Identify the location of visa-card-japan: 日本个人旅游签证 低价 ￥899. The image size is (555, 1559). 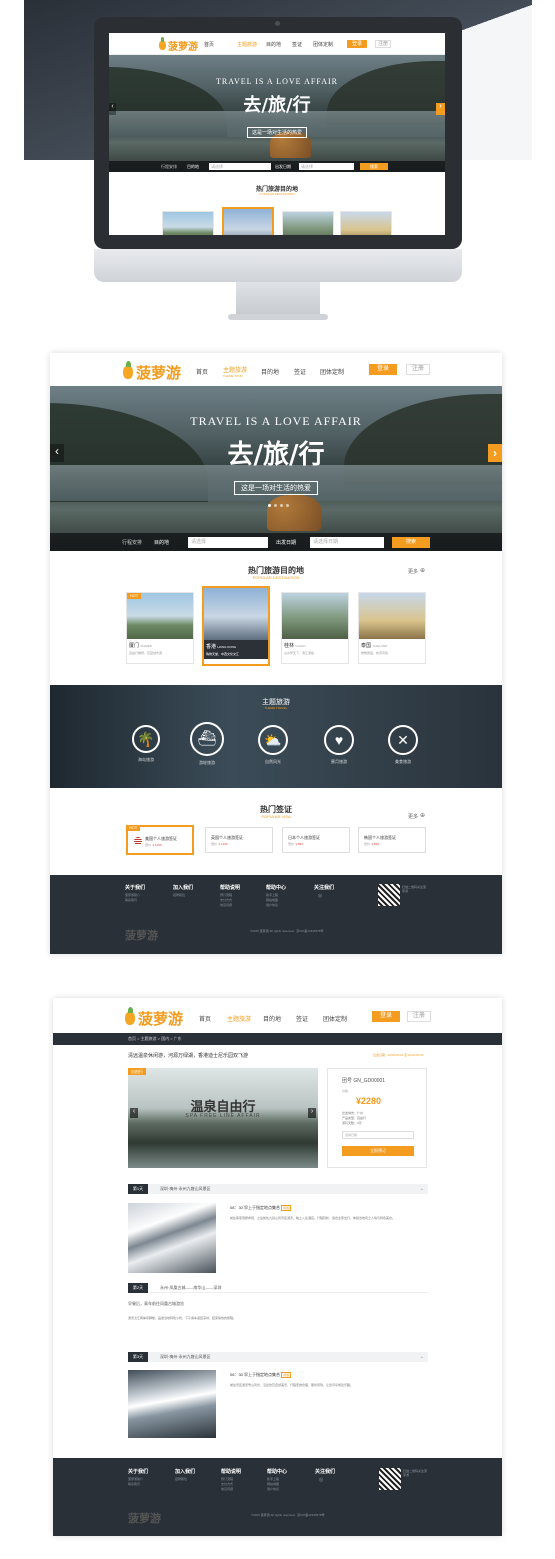
(316, 840).